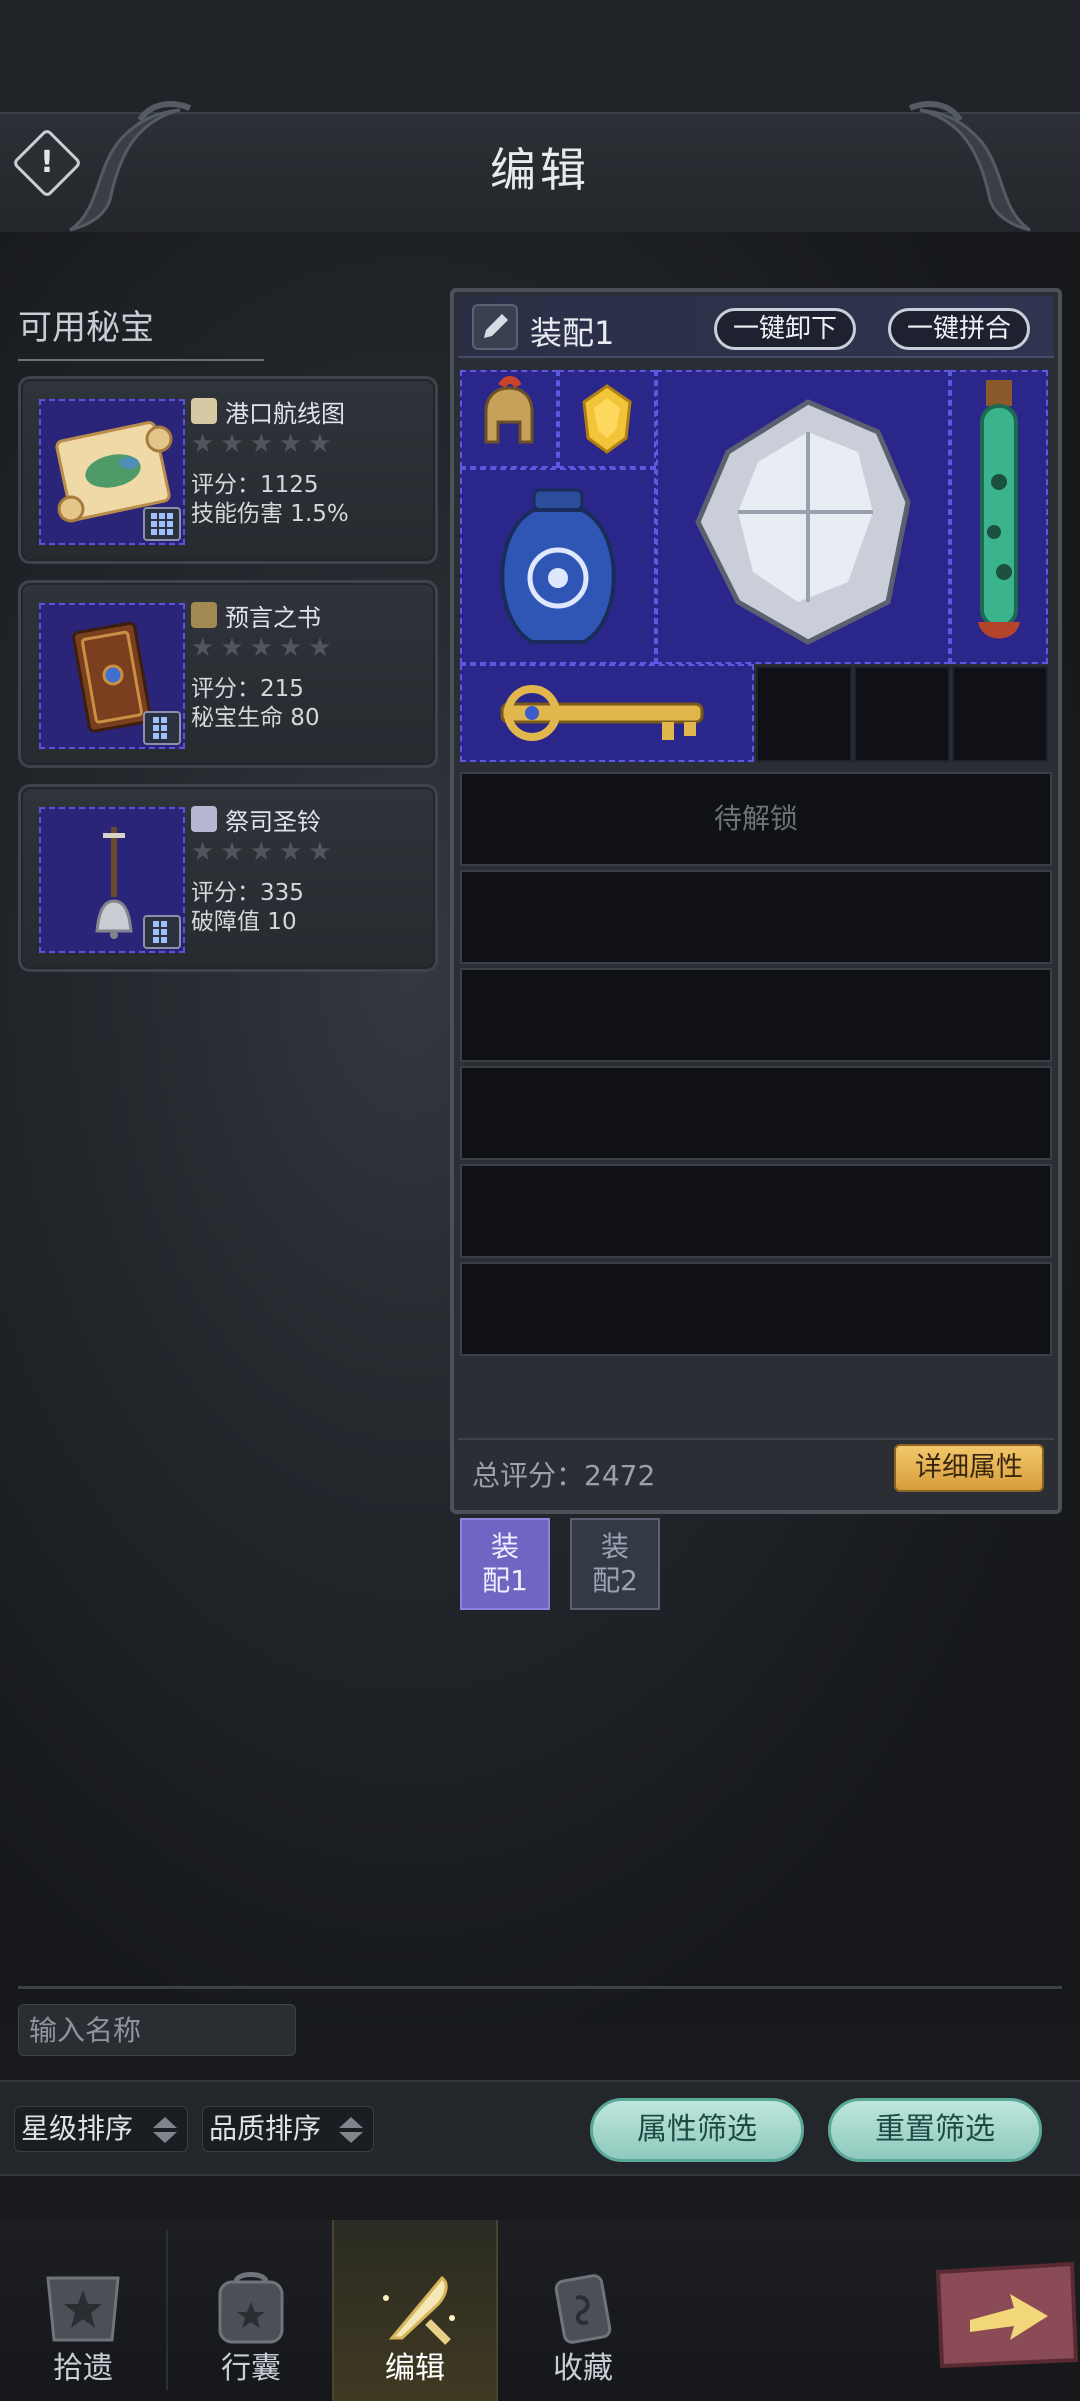 The height and width of the screenshot is (2401, 1080). Describe the element at coordinates (785, 329) in the screenshot. I see `unload-all-button: 一键卸下` at that location.